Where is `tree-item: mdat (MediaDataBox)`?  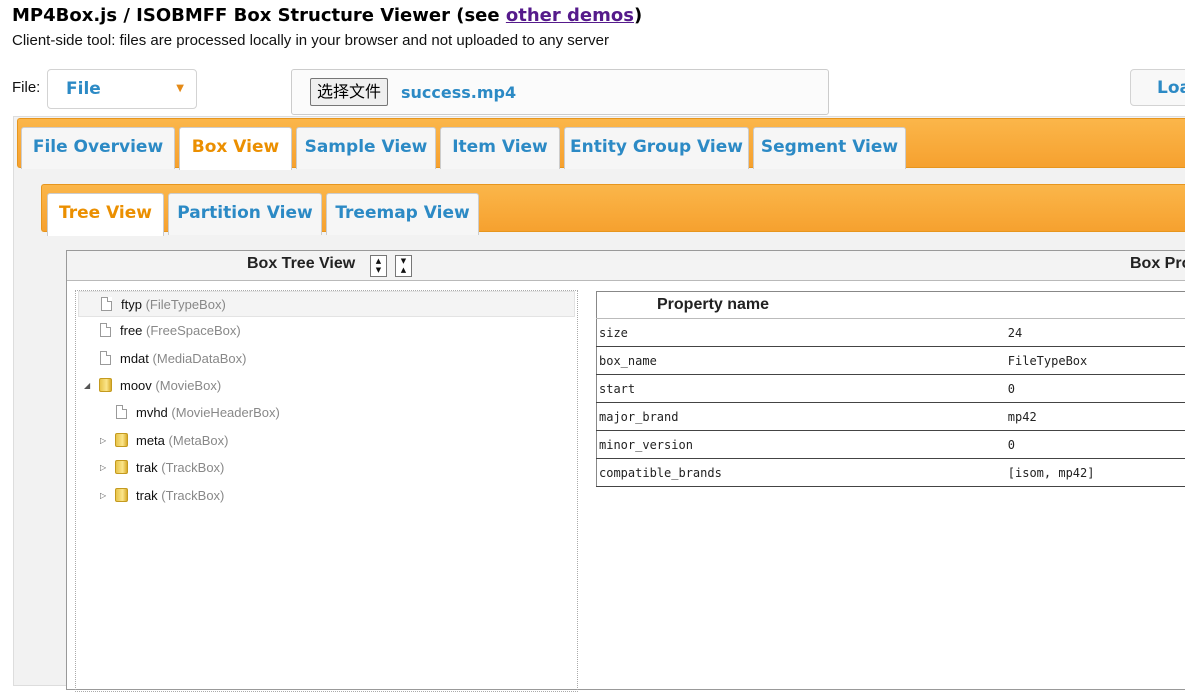
tree-item: mdat (MediaDataBox) is located at coordinates (326, 359).